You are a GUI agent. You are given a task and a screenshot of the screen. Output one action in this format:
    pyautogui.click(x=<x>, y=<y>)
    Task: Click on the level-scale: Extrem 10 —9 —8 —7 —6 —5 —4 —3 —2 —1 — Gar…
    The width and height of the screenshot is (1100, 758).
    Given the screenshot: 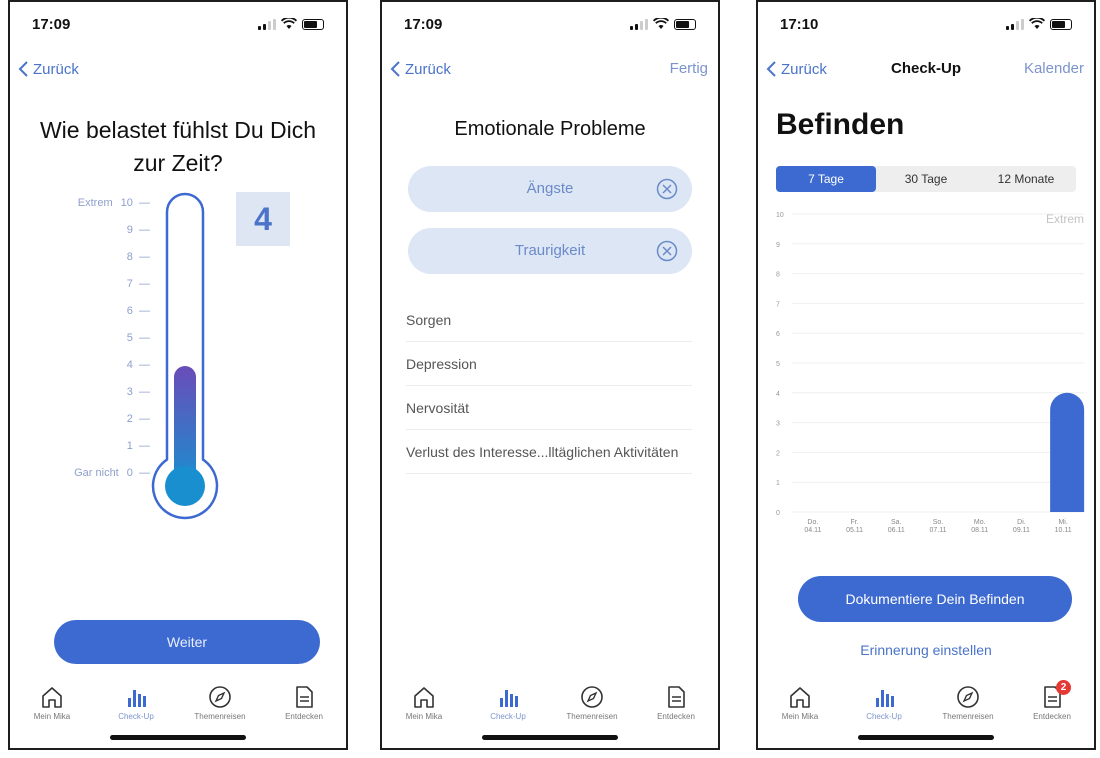 What is the action you would take?
    pyautogui.click(x=80, y=337)
    